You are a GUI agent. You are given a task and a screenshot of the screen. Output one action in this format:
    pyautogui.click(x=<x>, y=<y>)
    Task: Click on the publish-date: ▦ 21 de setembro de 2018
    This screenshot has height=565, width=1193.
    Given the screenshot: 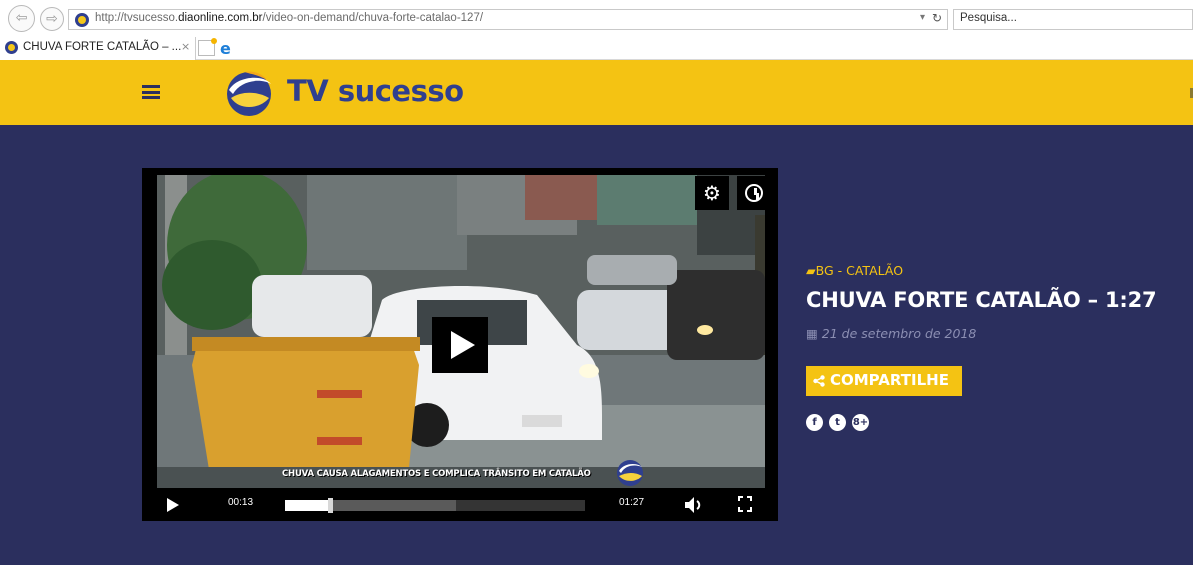 What is the action you would take?
    pyautogui.click(x=891, y=333)
    